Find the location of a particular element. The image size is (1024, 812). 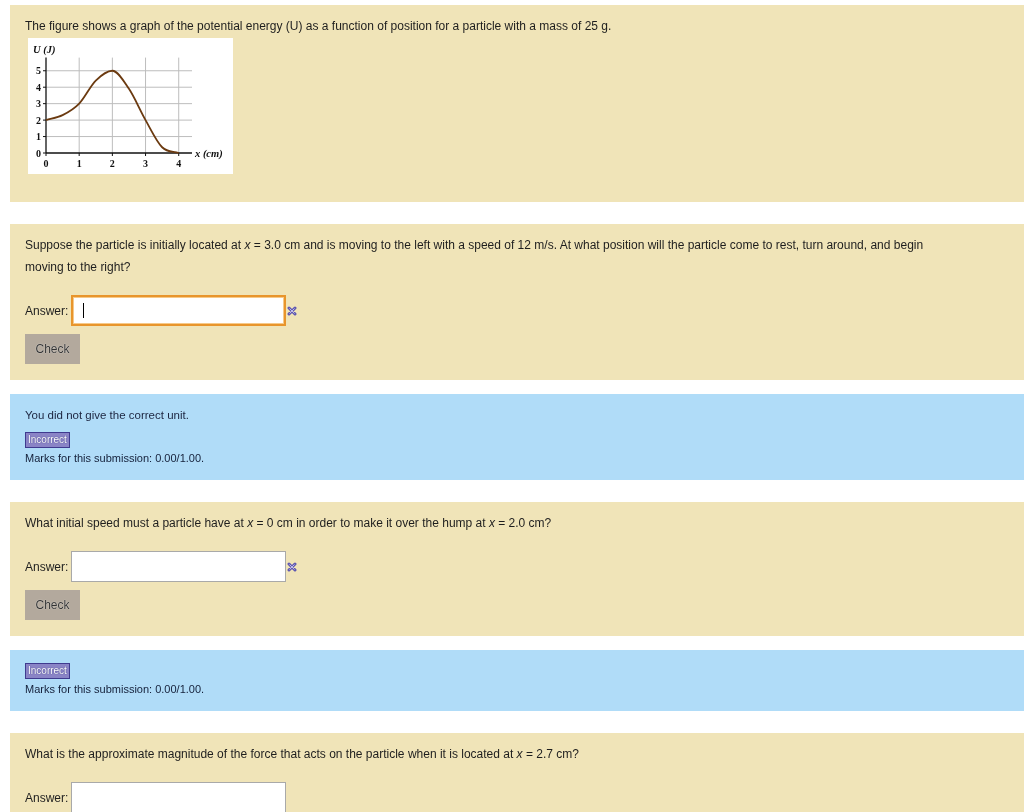

tick-label: 5 is located at coordinates (38, 71).